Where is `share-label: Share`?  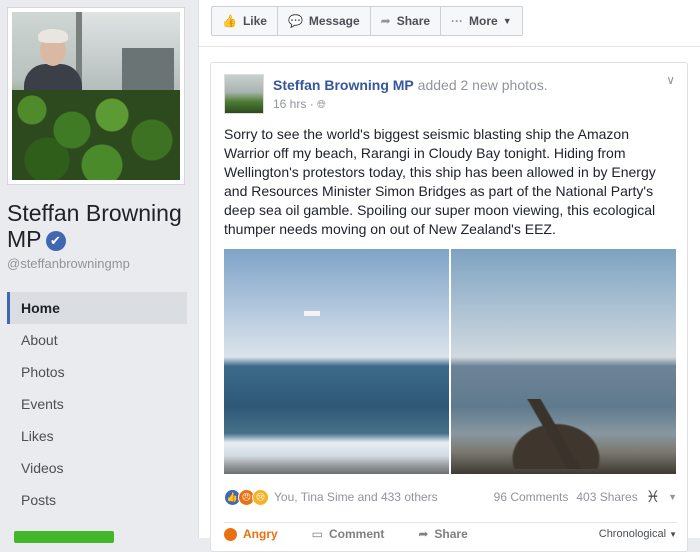 share-label: Share is located at coordinates (451, 534).